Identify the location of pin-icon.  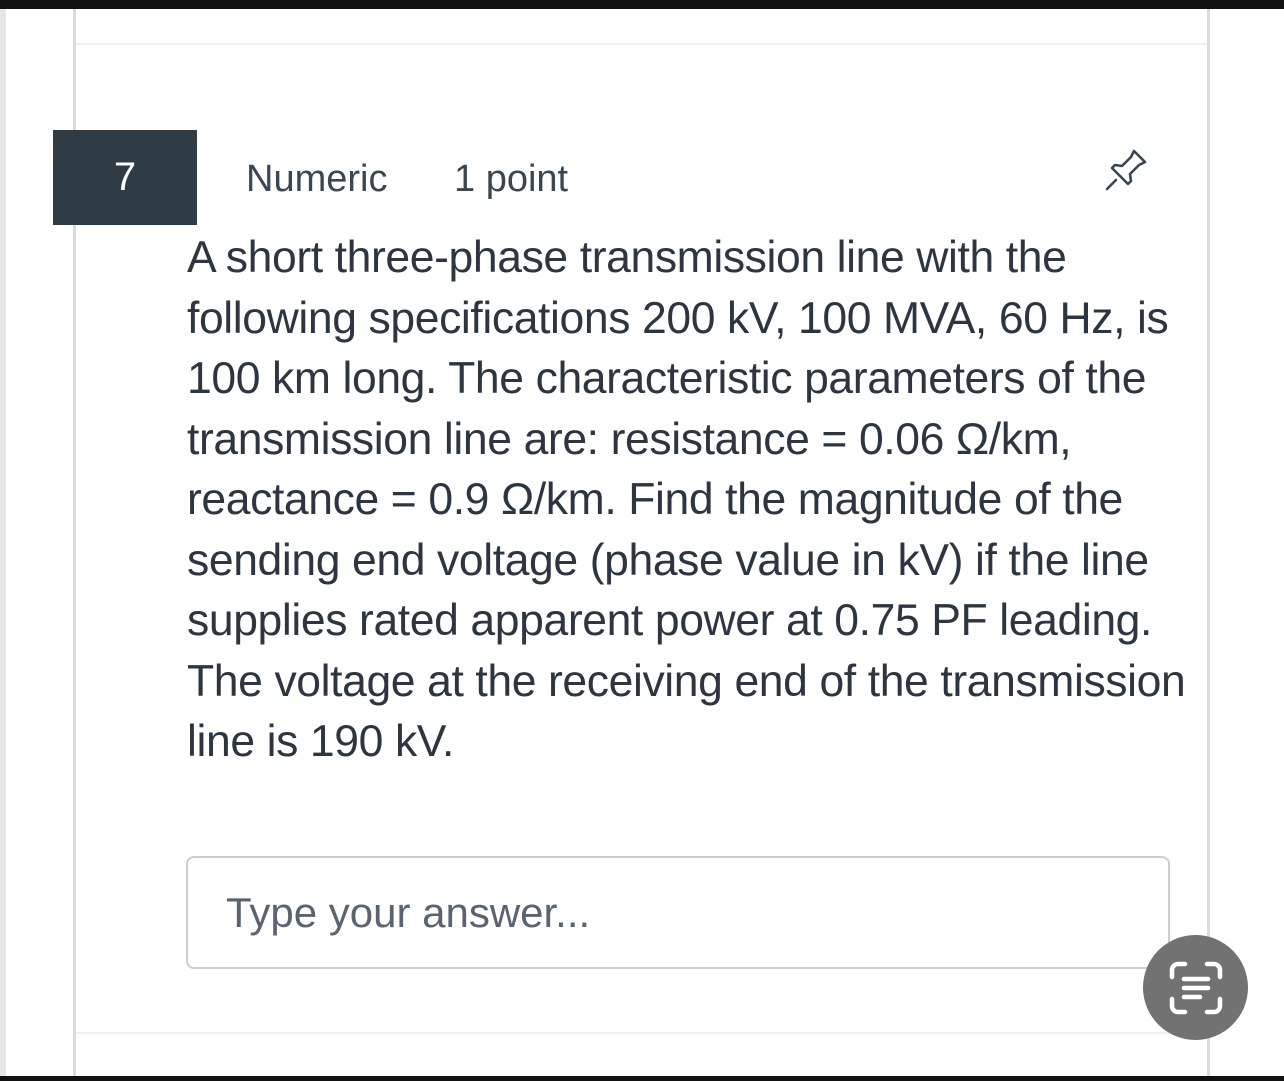
(1129, 171).